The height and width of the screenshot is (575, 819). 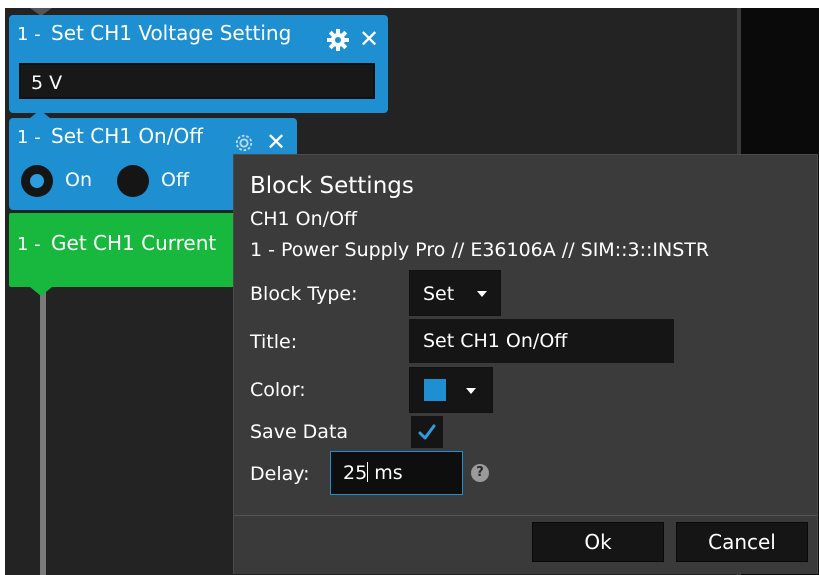 What do you see at coordinates (171, 33) in the screenshot?
I see `block-title: Set CH1 Voltage Setting` at bounding box center [171, 33].